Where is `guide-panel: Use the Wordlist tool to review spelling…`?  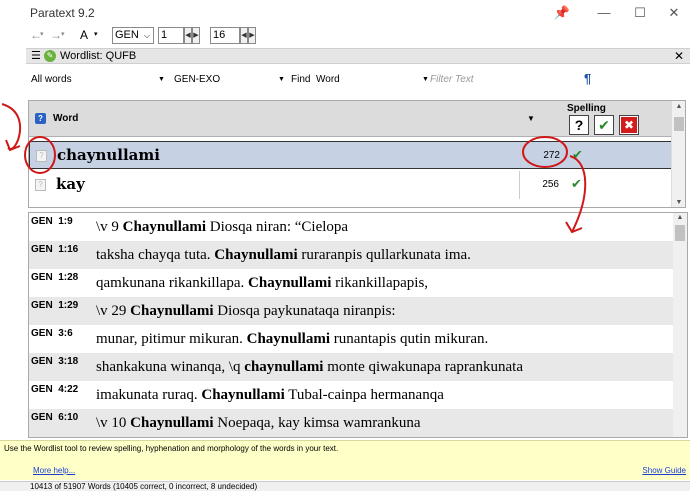 guide-panel: Use the Wordlist tool to review spelling… is located at coordinates (345, 460).